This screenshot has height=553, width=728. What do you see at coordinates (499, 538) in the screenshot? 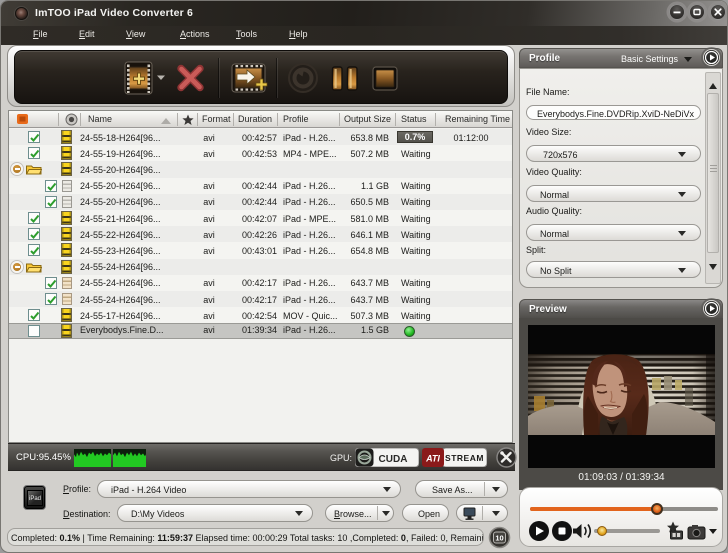
I see `svg-text: 10` at bounding box center [499, 538].